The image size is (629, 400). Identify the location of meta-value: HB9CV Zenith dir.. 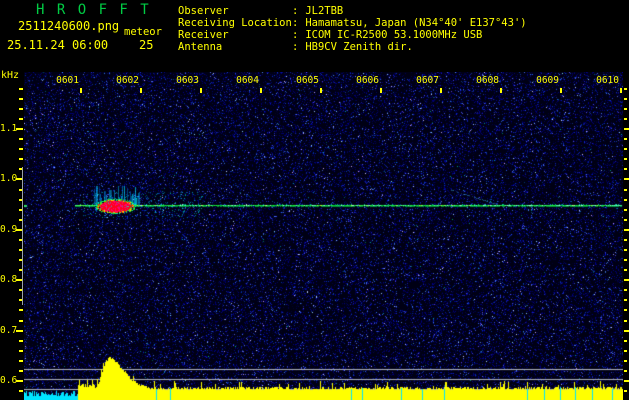
(359, 47).